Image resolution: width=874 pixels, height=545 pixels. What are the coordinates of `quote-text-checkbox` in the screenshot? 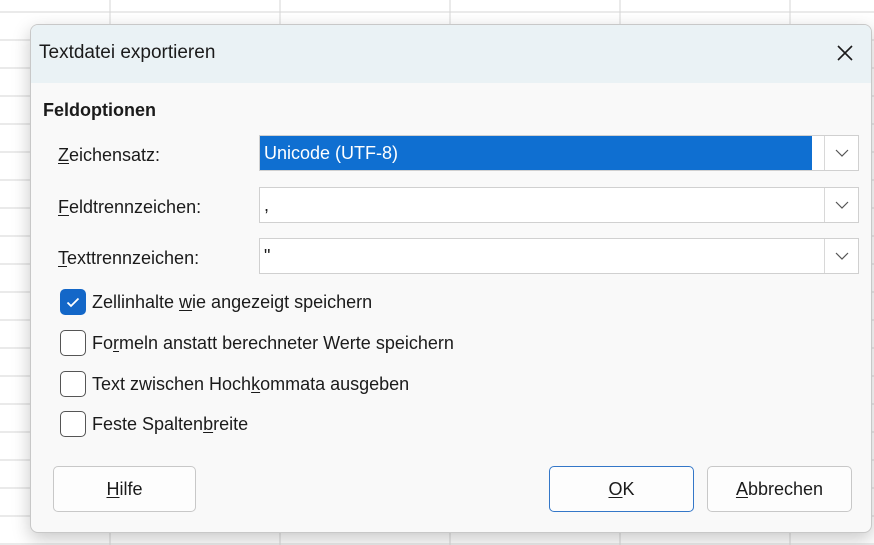 It's located at (73, 384).